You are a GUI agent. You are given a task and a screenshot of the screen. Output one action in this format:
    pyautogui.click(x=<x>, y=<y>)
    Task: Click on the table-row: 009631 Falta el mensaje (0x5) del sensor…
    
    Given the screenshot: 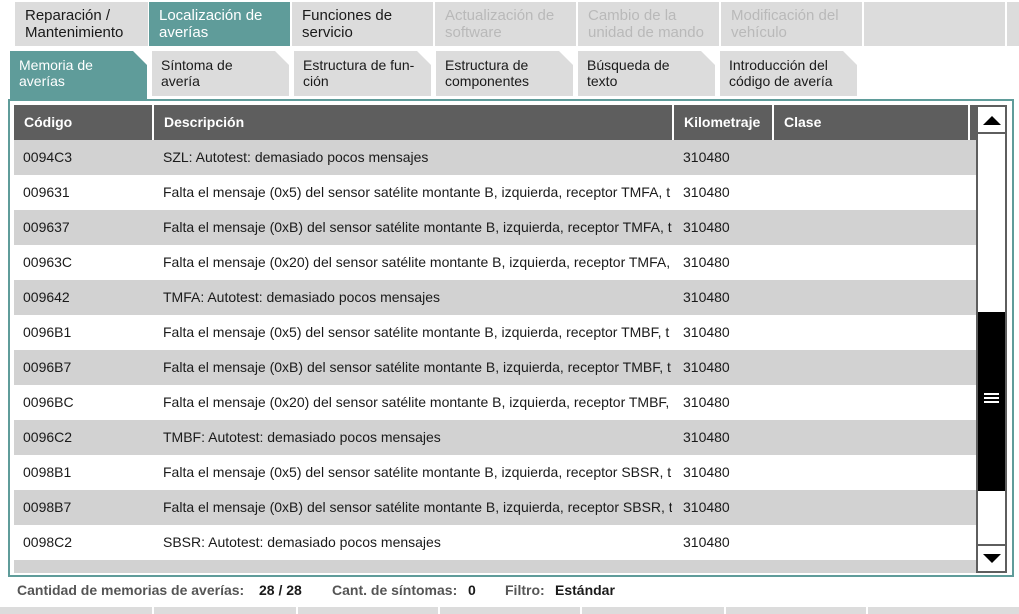 What is the action you would take?
    pyautogui.click(x=495, y=192)
    